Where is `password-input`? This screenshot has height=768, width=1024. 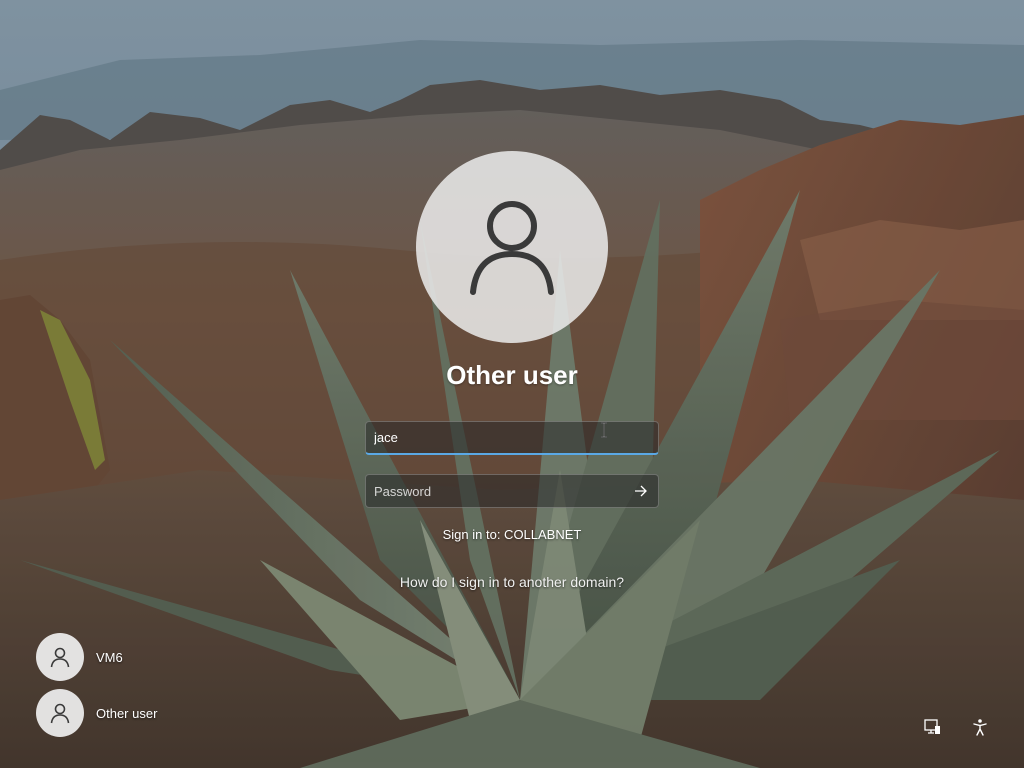
password-input is located at coordinates (495, 491).